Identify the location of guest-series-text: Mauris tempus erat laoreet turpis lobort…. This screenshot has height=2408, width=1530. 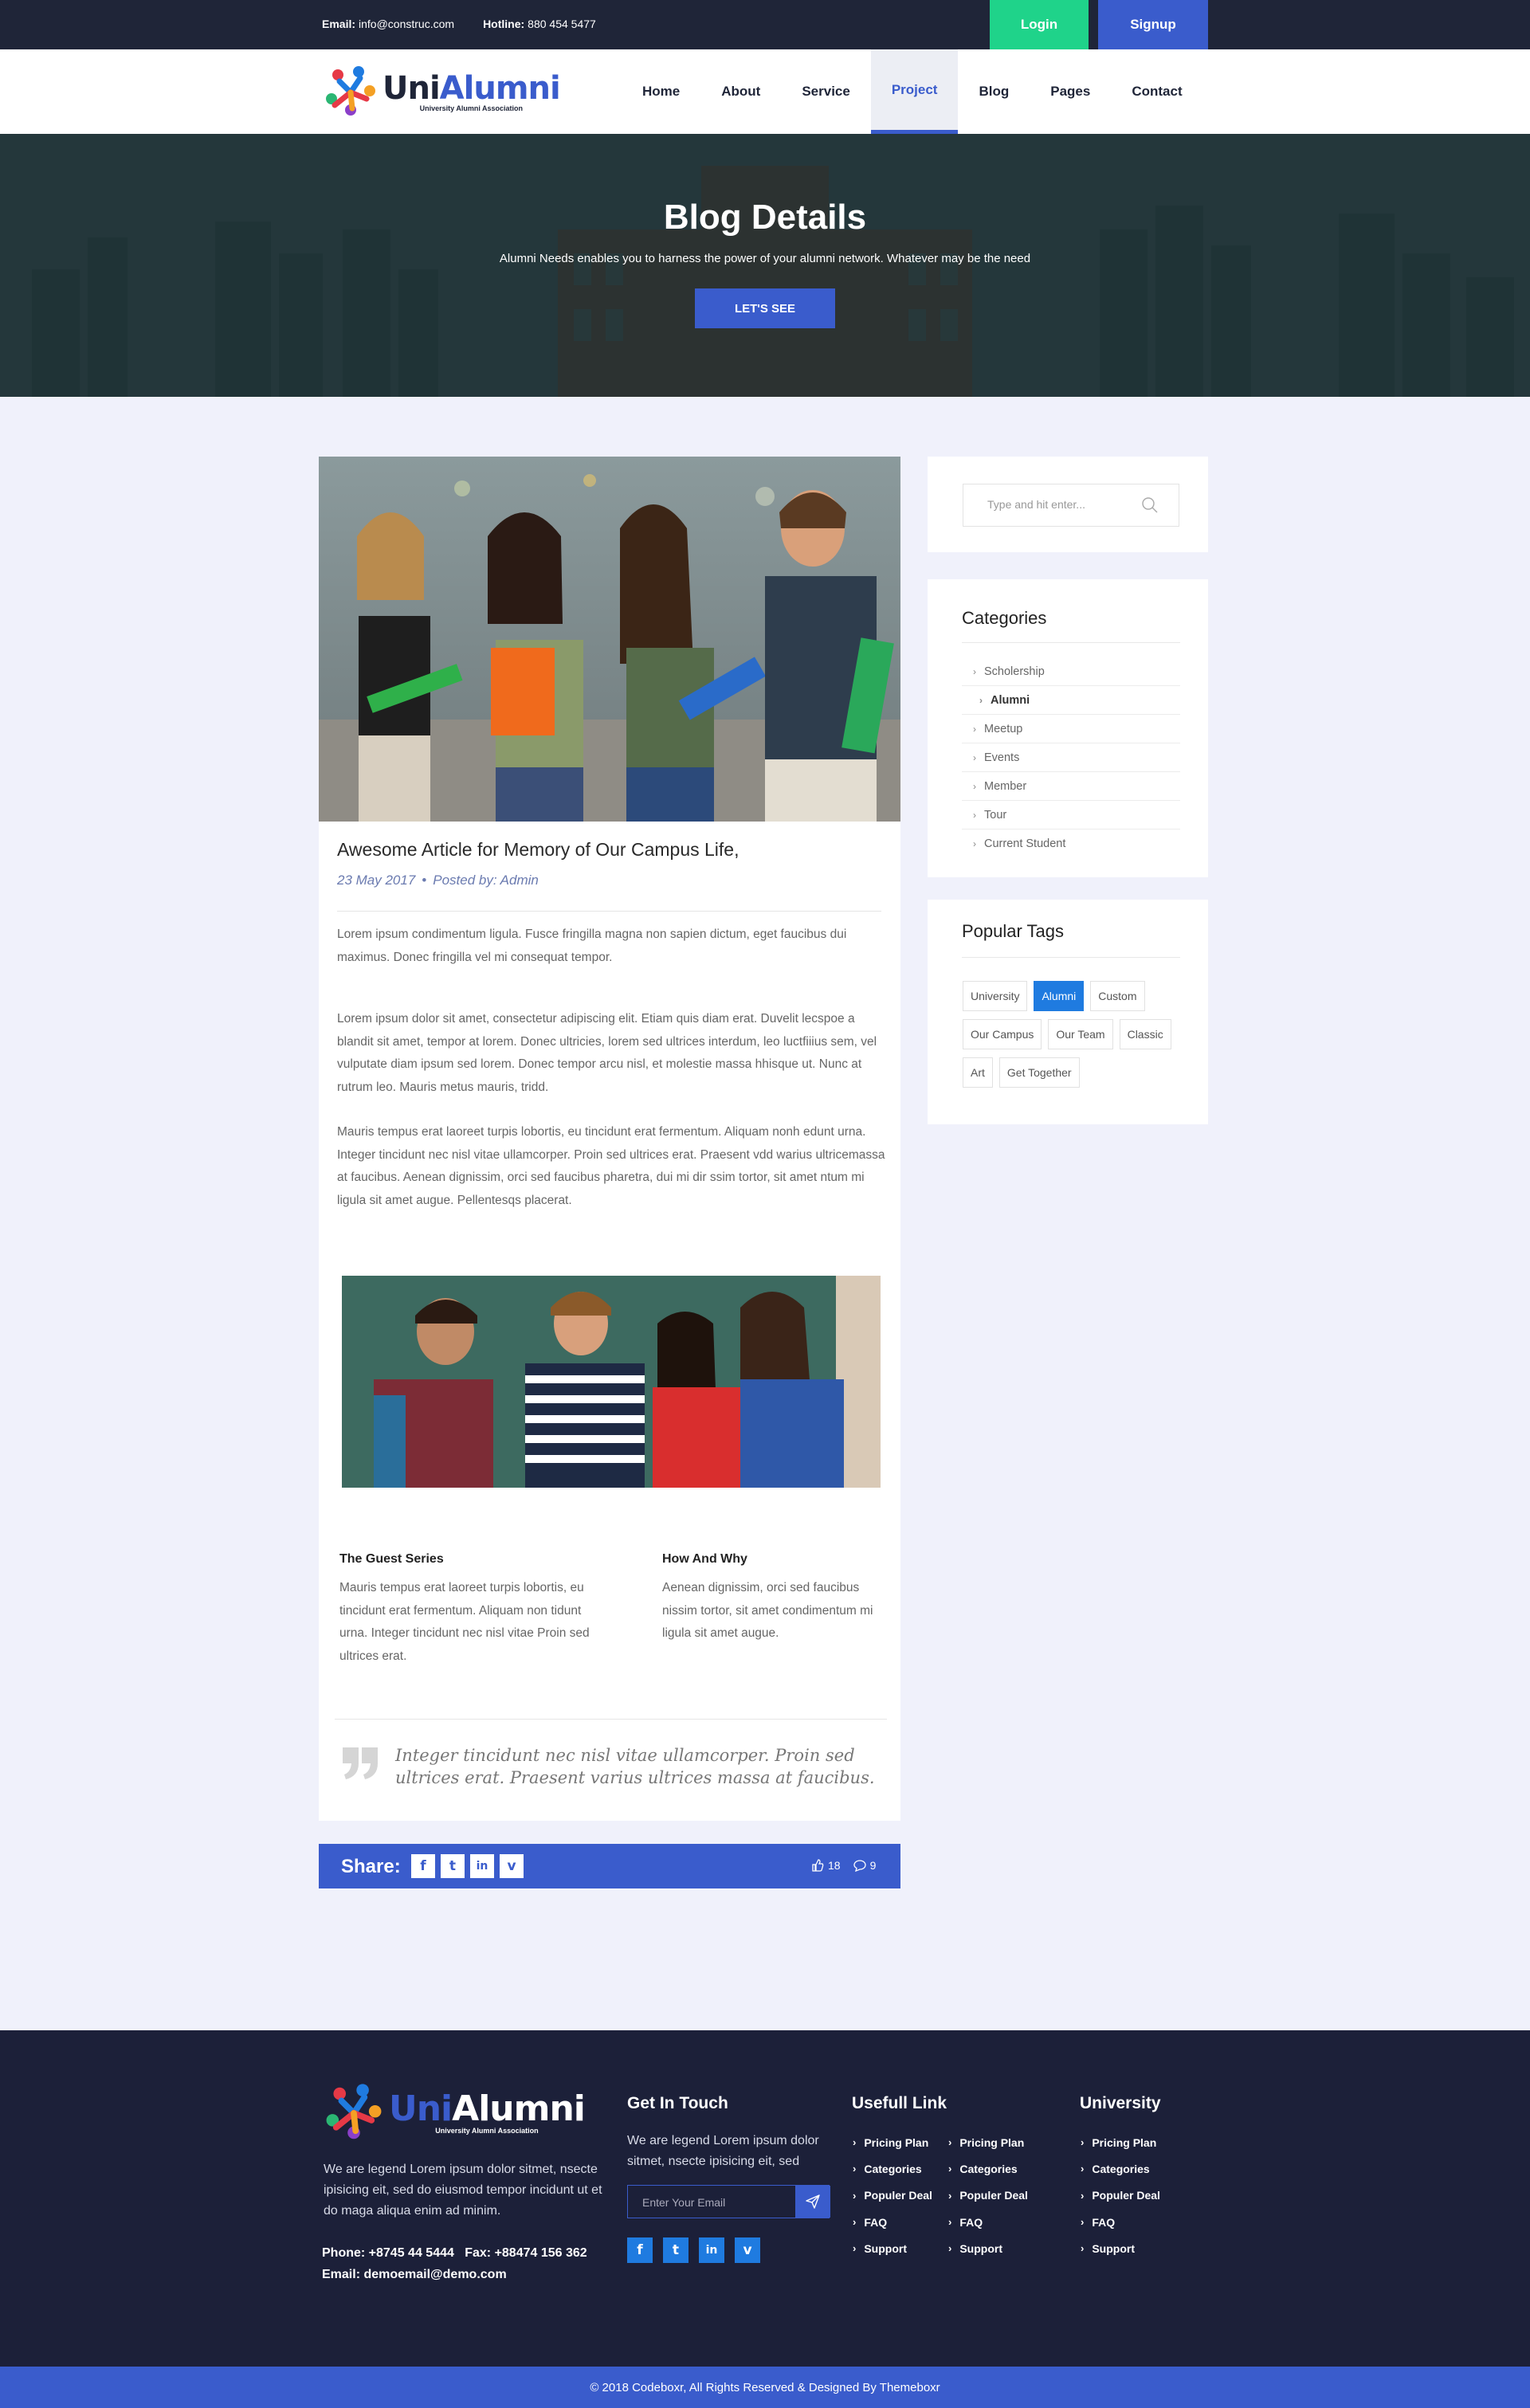
(464, 1622).